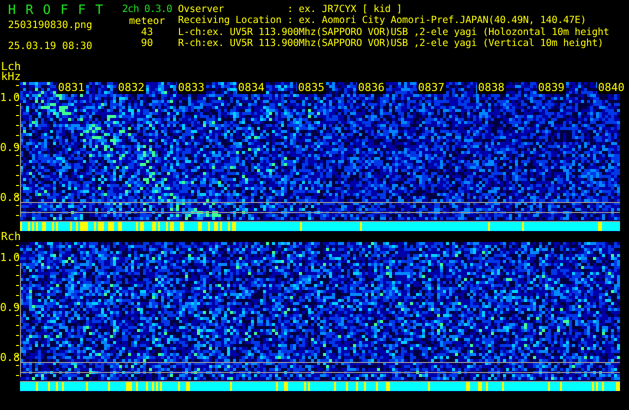 The width and height of the screenshot is (629, 410). I want to click on date-time: 25.03.19 08:30, so click(50, 47).